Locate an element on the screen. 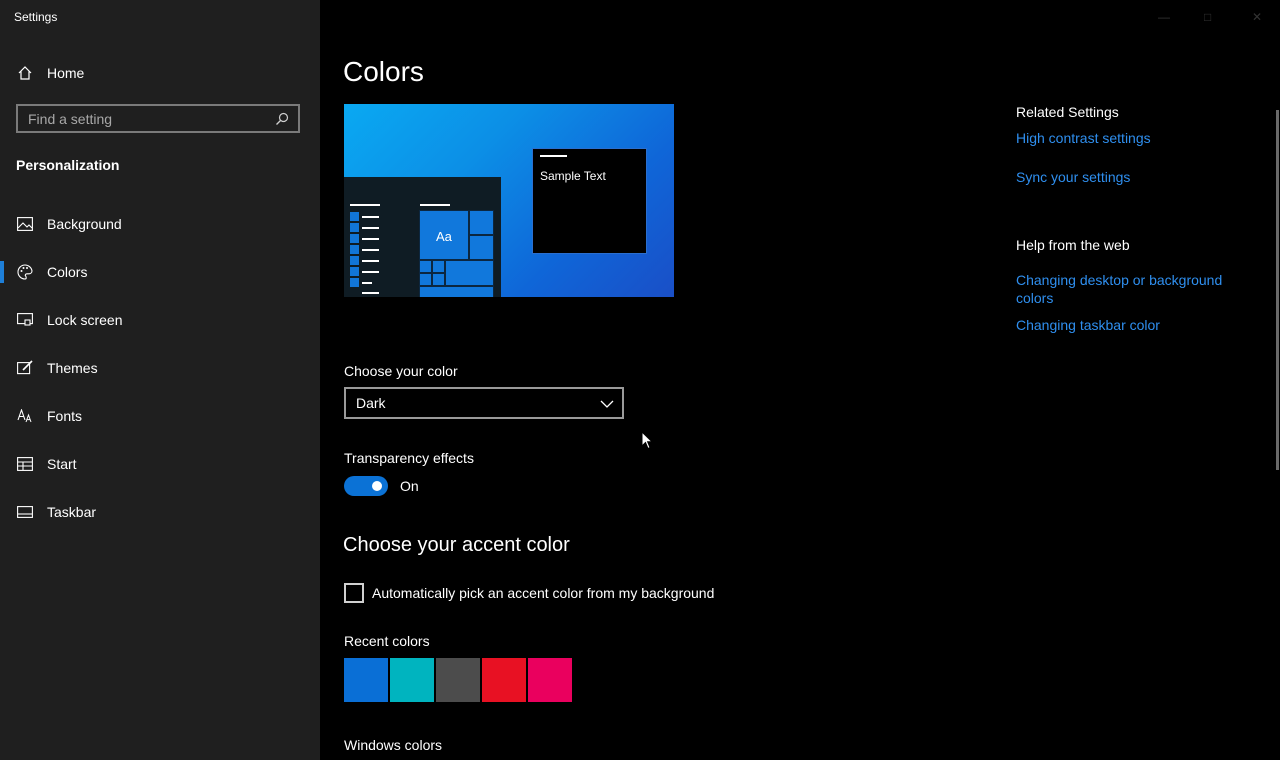  mouse-cursor-icon is located at coordinates (647, 442).